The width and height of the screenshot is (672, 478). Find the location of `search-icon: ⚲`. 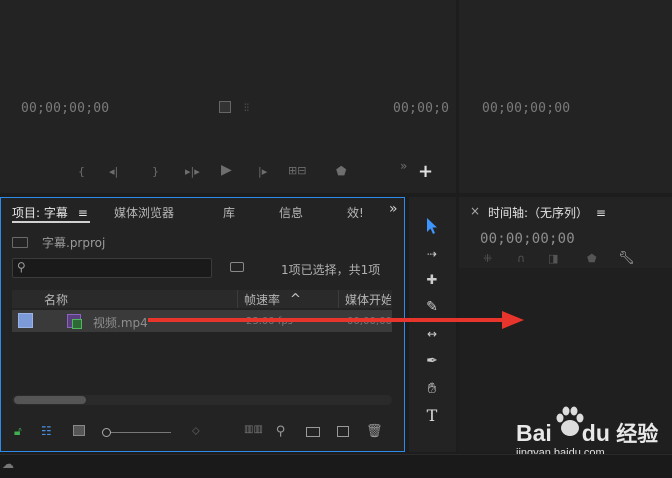

search-icon: ⚲ is located at coordinates (21, 267).